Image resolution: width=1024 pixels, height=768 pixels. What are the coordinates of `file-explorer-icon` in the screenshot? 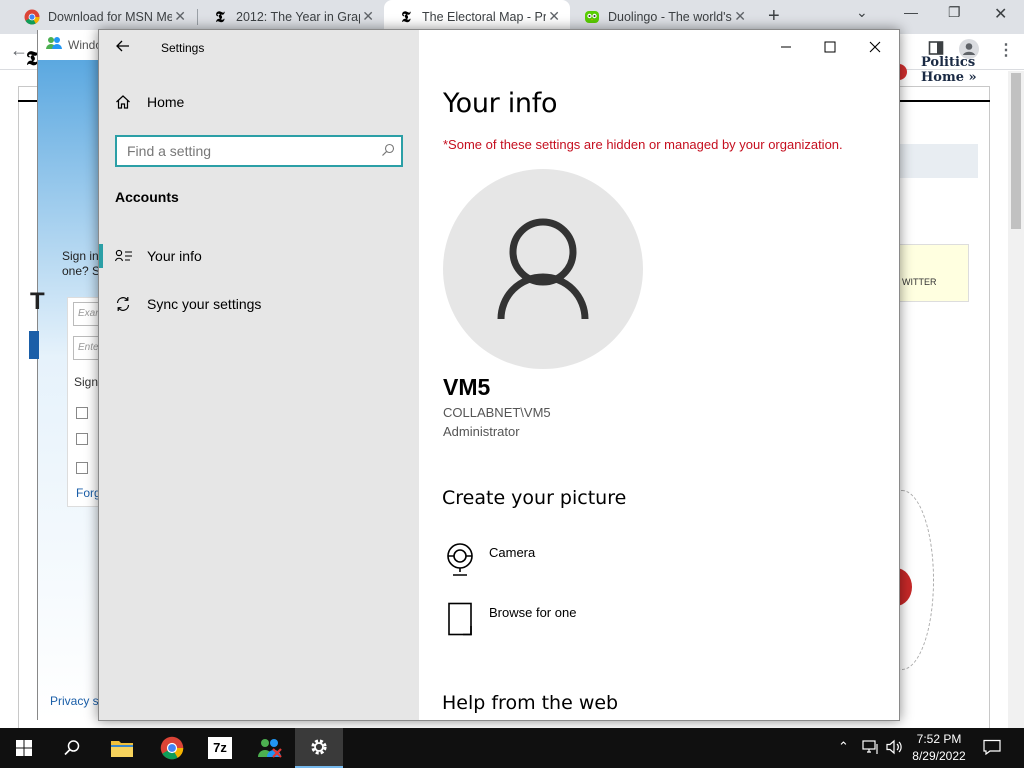 It's located at (122, 749).